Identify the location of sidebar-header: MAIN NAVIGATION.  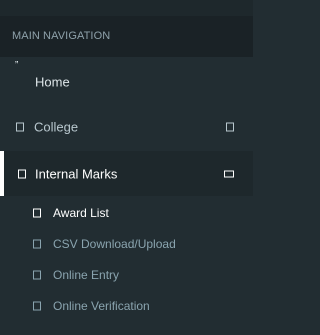
(126, 36).